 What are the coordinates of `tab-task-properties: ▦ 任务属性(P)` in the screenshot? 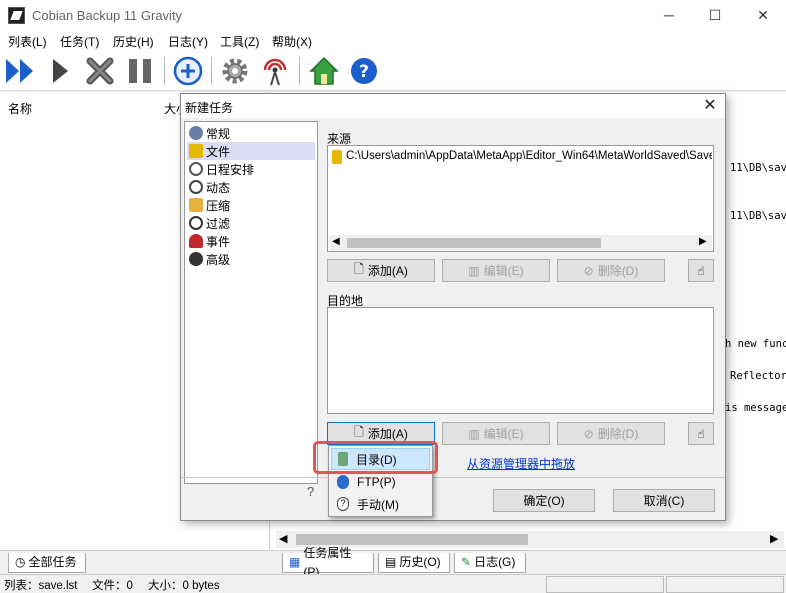 It's located at (328, 562).